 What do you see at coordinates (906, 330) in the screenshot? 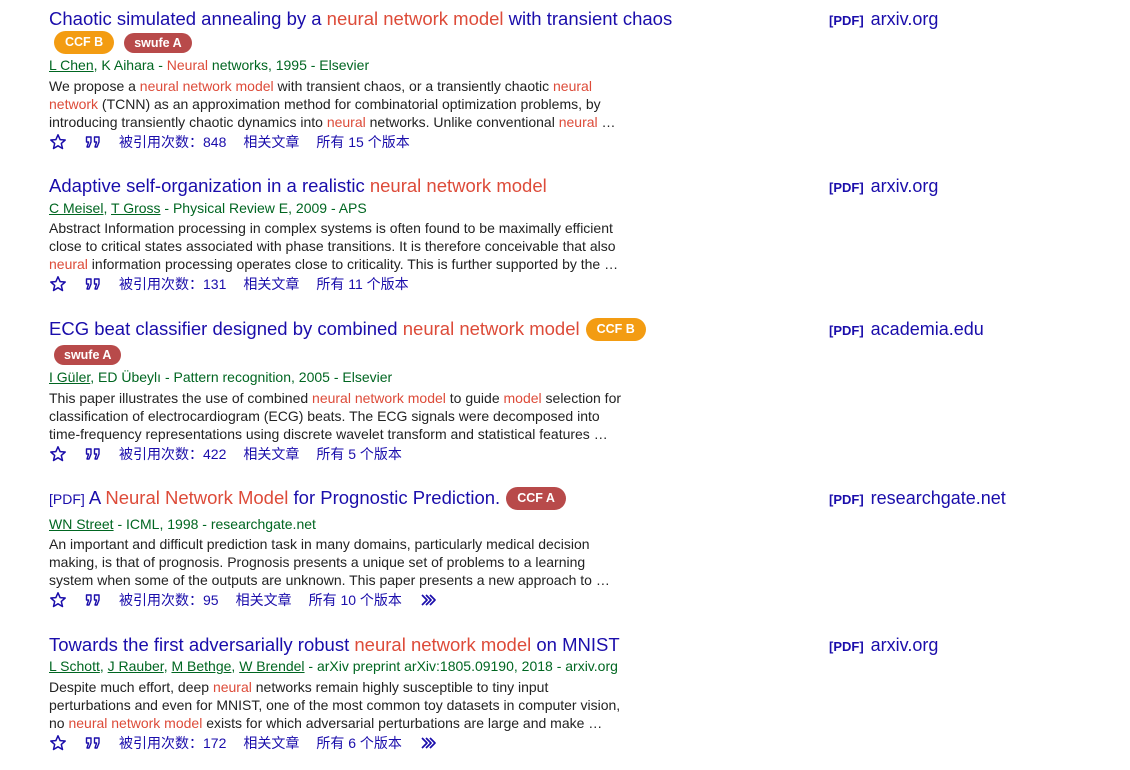
I see `side-pdf-link: [PDF] academia.edu` at bounding box center [906, 330].